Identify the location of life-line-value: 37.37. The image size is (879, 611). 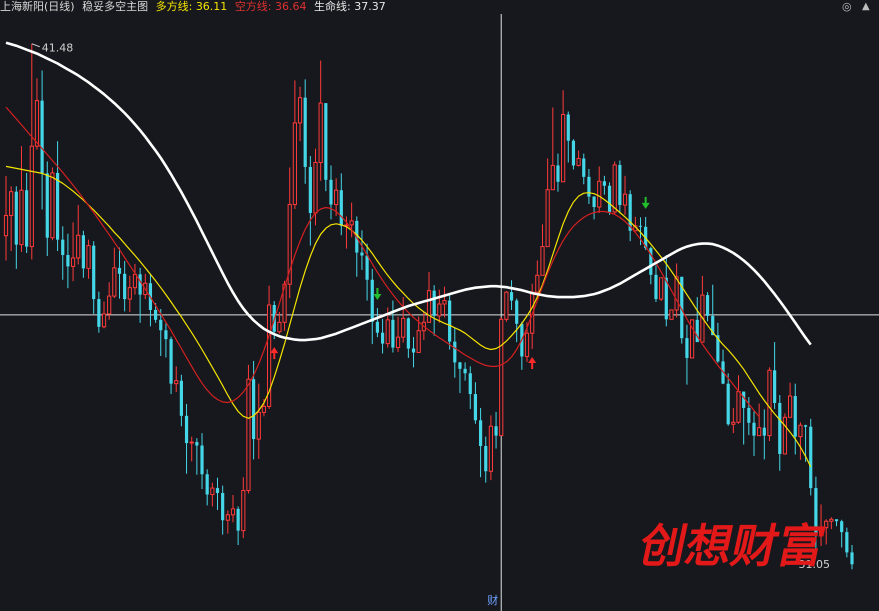
(370, 6).